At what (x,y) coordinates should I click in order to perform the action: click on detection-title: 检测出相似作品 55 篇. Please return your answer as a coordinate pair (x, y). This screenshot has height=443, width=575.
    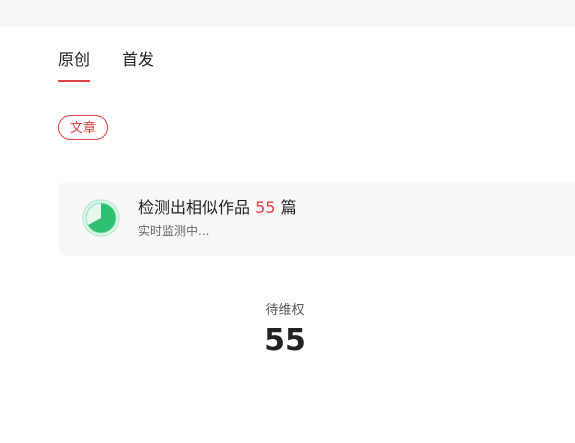
    Looking at the image, I should click on (217, 208).